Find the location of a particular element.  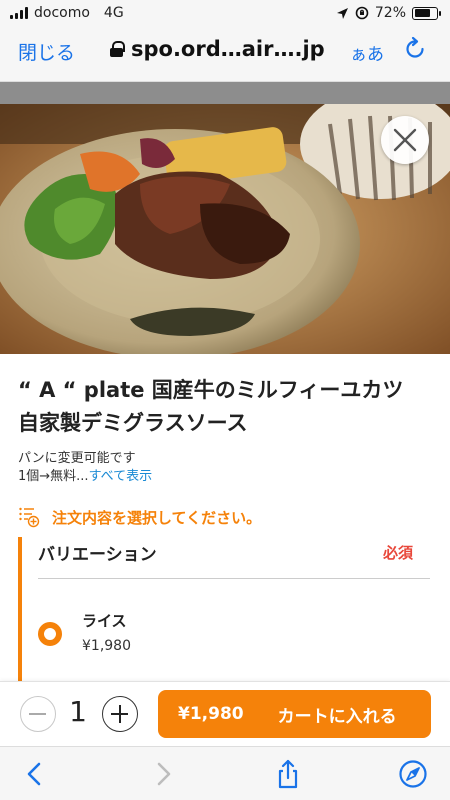

add-to-cart-label: カートに入れる is located at coordinates (337, 716).